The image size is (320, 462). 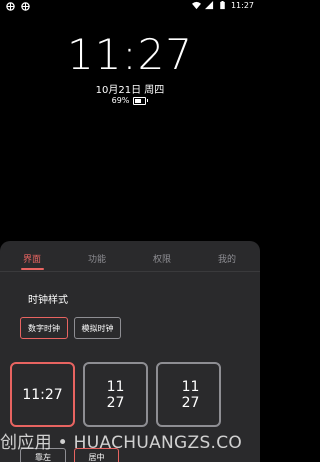 I want to click on battery-status: 69%, so click(x=130, y=100).